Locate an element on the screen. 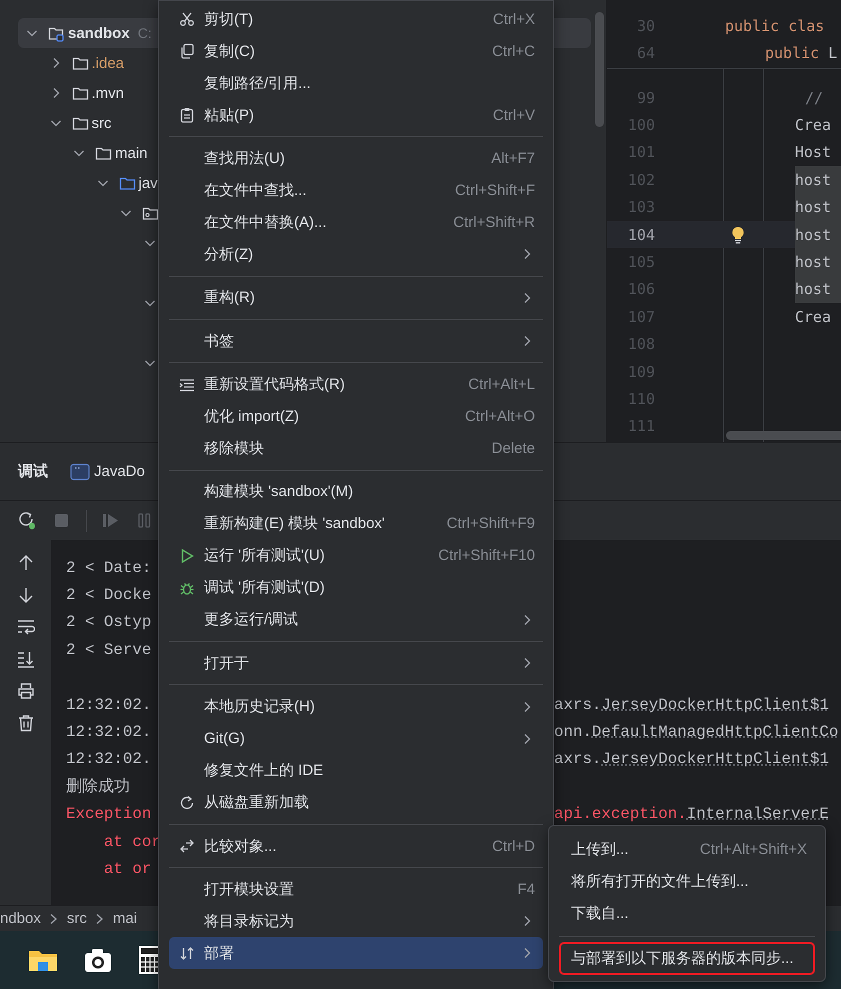  menu-item: 构建模块 'sandbox'(M) is located at coordinates (356, 492).